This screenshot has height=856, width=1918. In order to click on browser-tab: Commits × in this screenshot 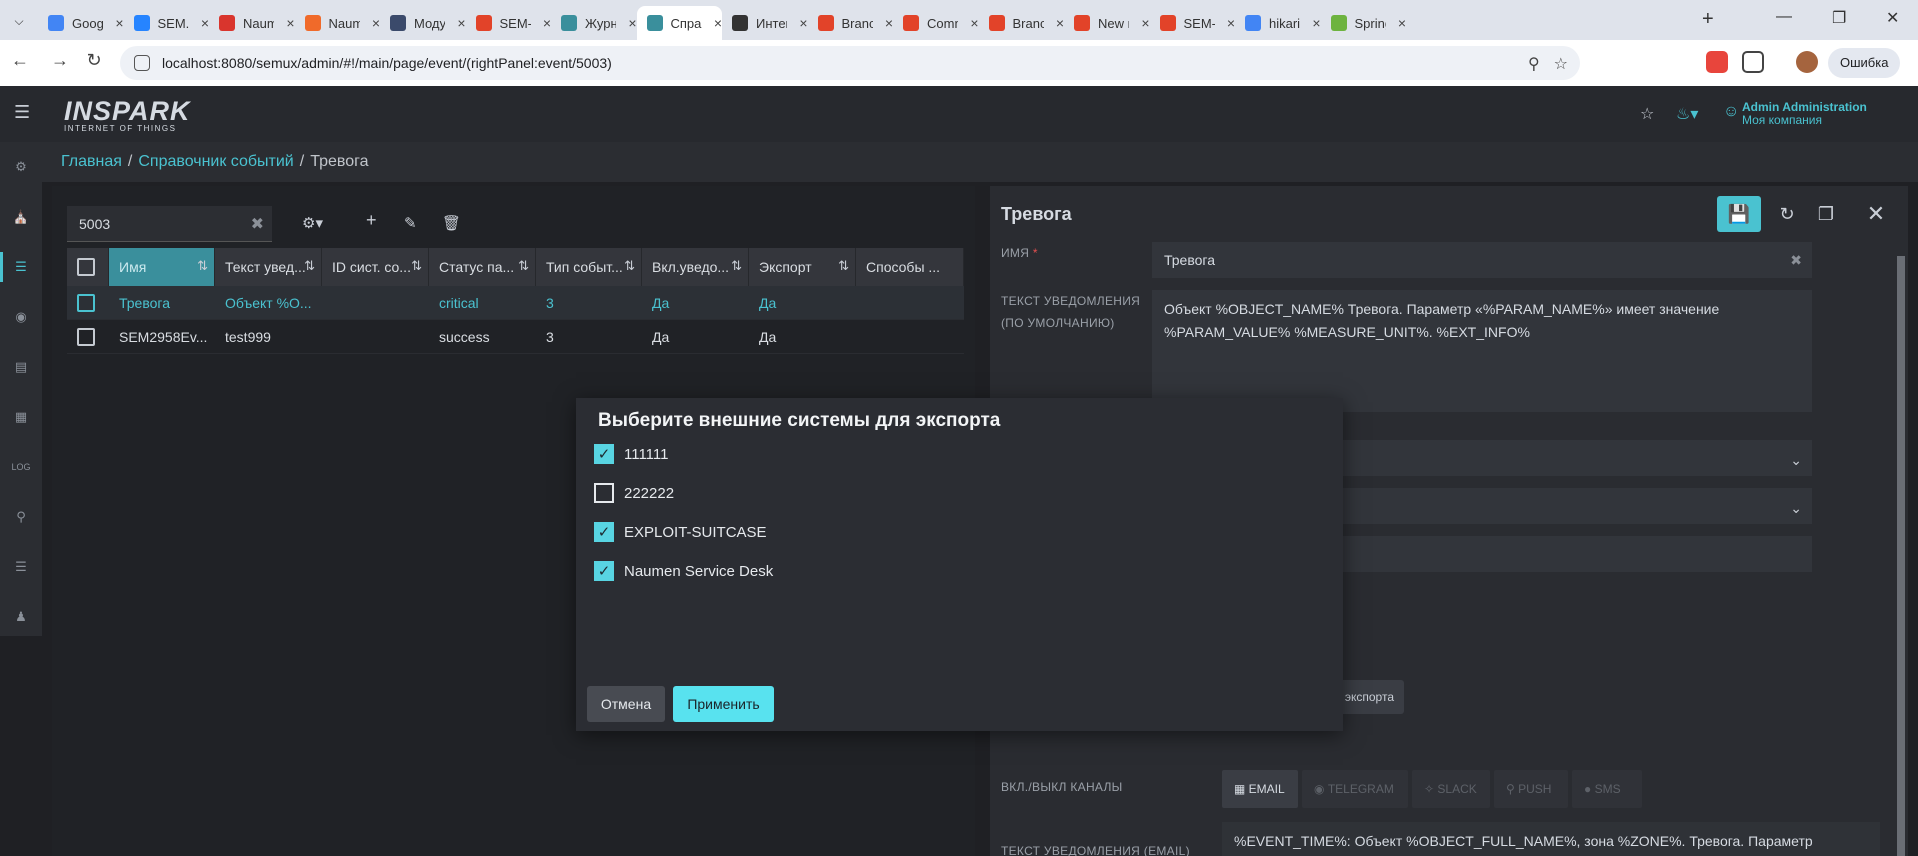, I will do `click(936, 23)`.